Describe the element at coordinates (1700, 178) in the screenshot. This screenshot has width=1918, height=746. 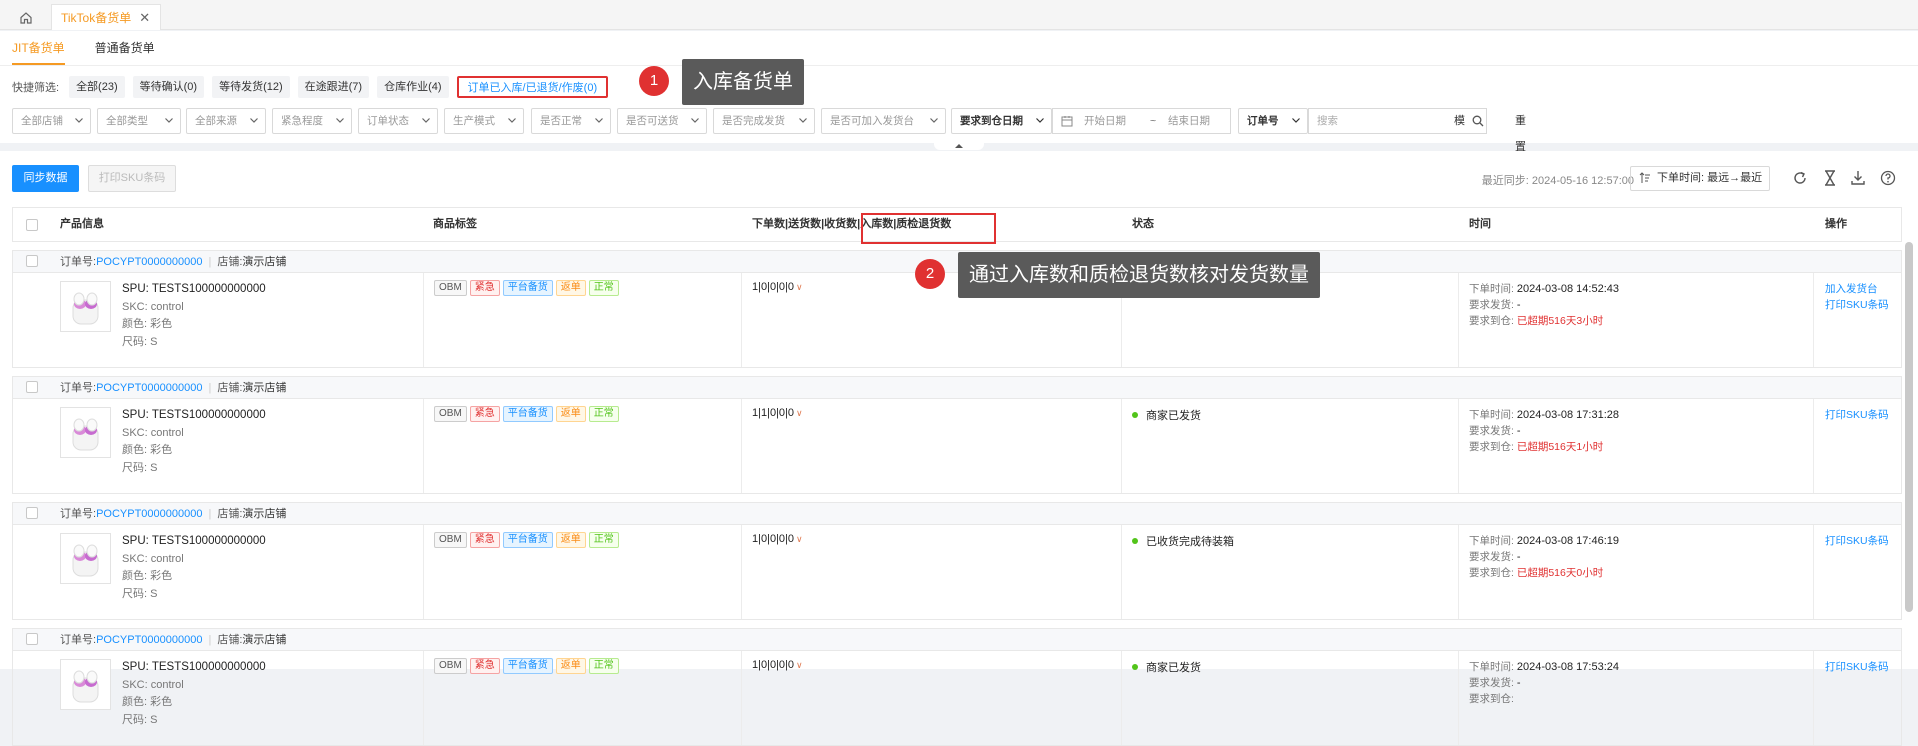
I see `sort-button: 下单时间: 最远→最近` at that location.